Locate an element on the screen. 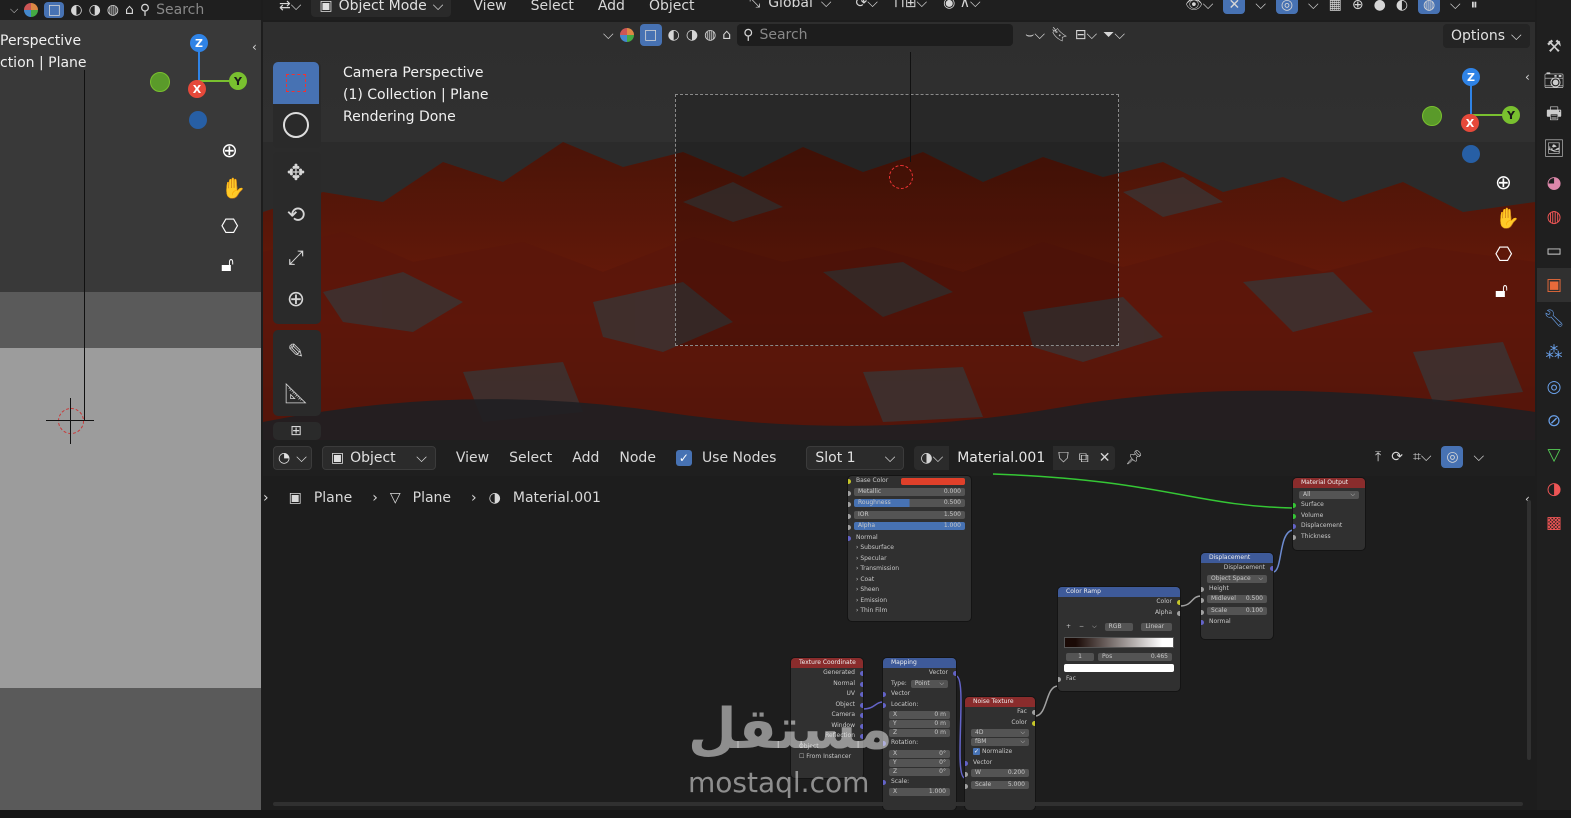  base-color-swatch is located at coordinates (933, 481).